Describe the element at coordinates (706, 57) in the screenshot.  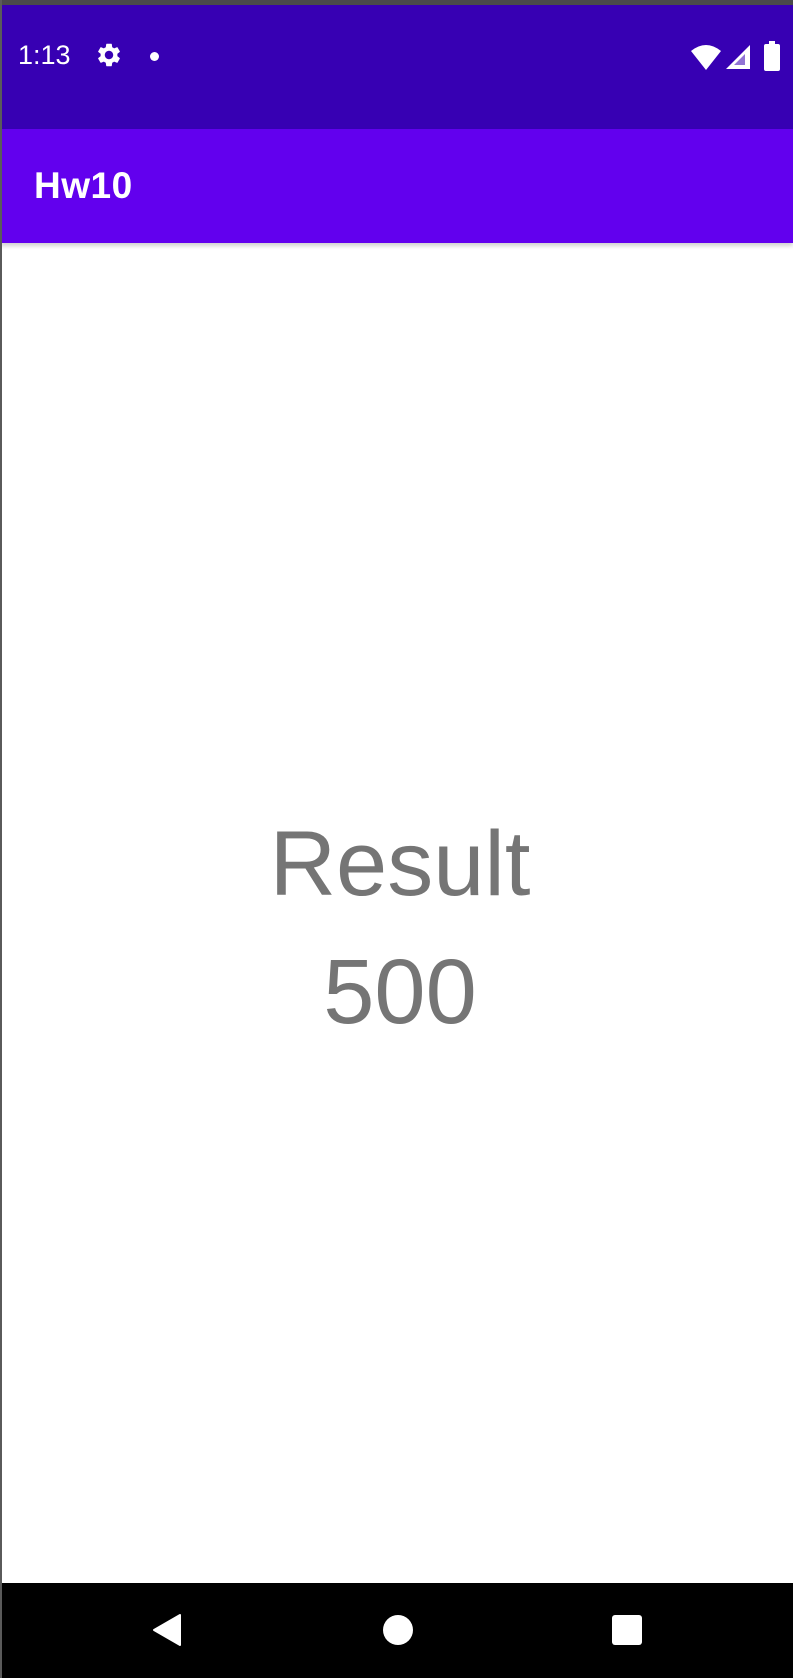
I see `wifi-icon` at that location.